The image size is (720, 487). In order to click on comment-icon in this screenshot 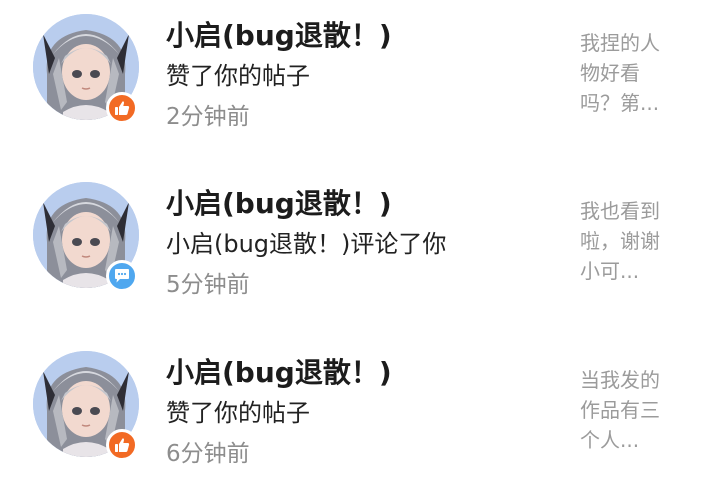, I will do `click(122, 276)`.